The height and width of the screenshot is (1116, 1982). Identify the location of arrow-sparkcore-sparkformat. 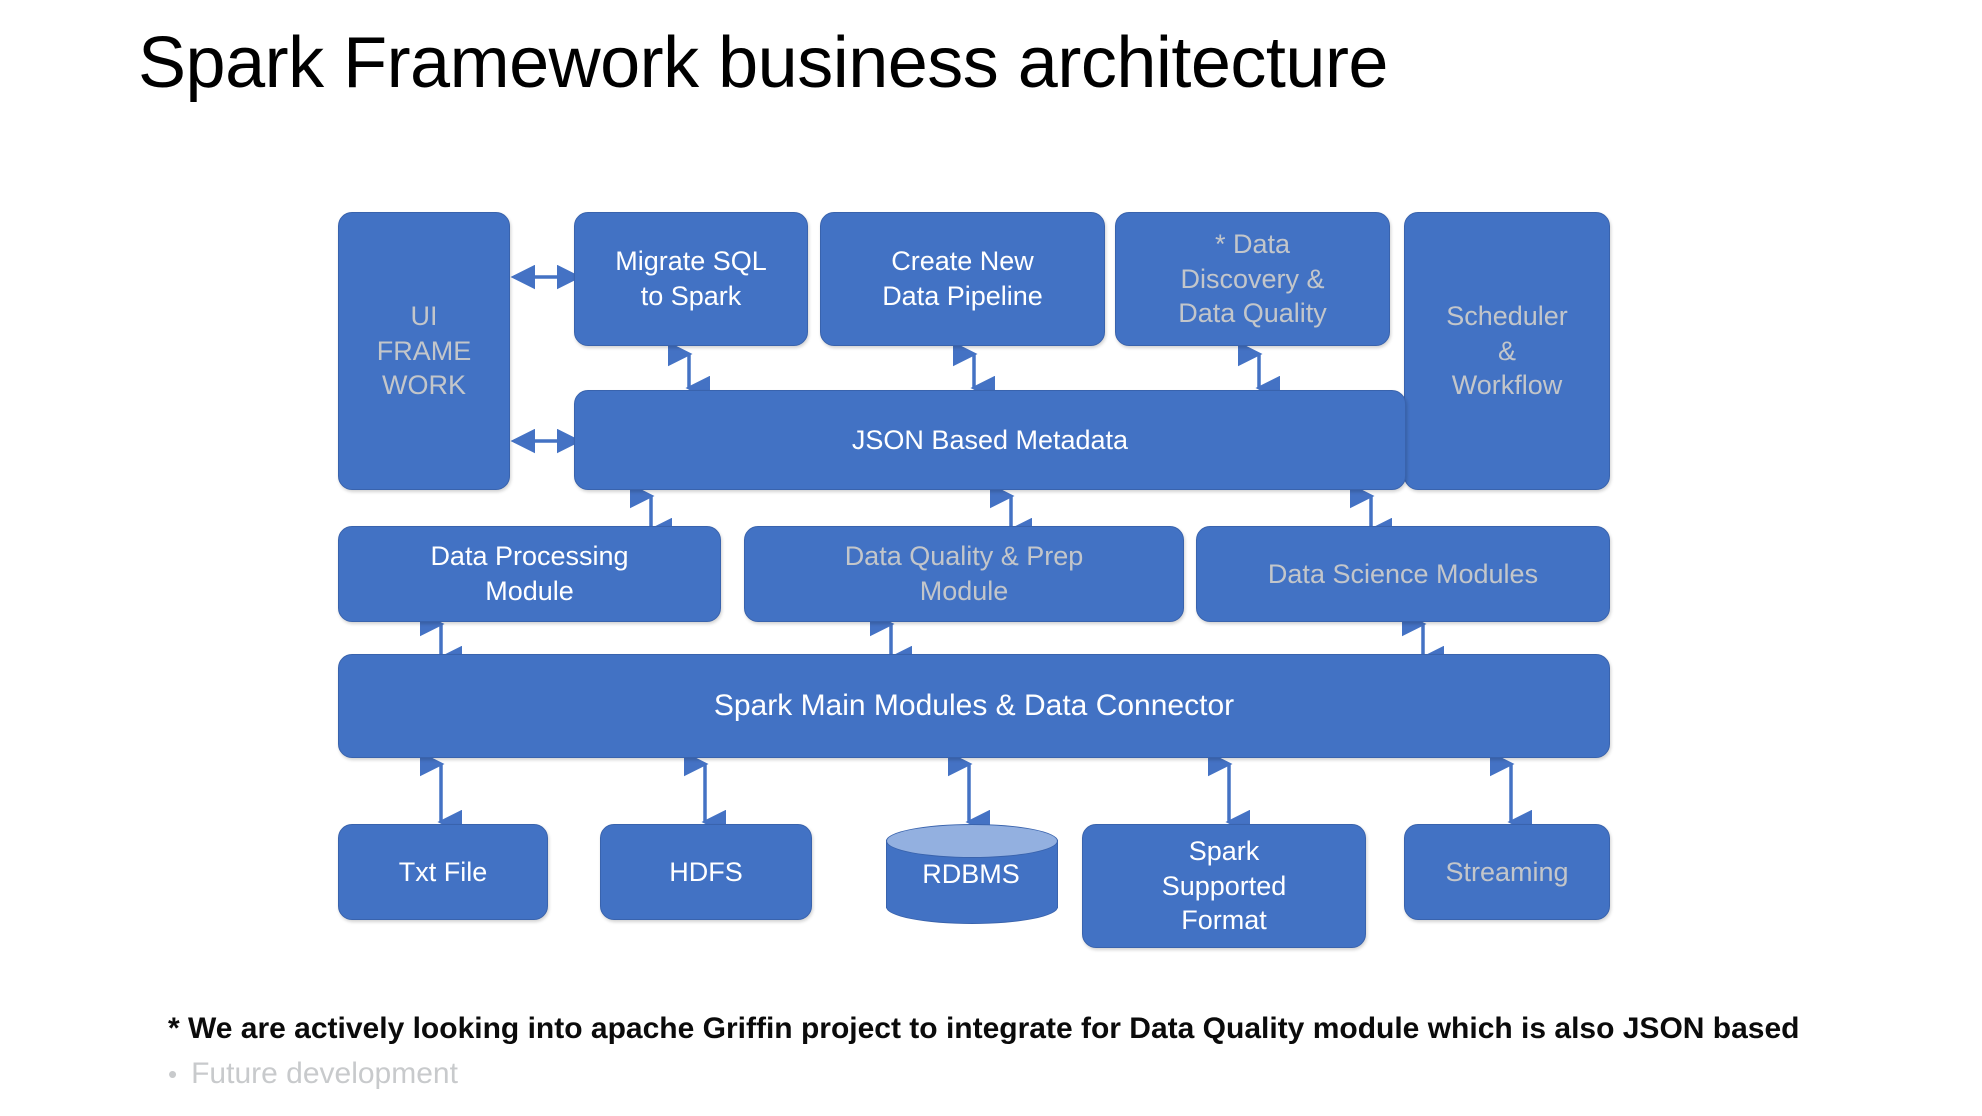
(1229, 793).